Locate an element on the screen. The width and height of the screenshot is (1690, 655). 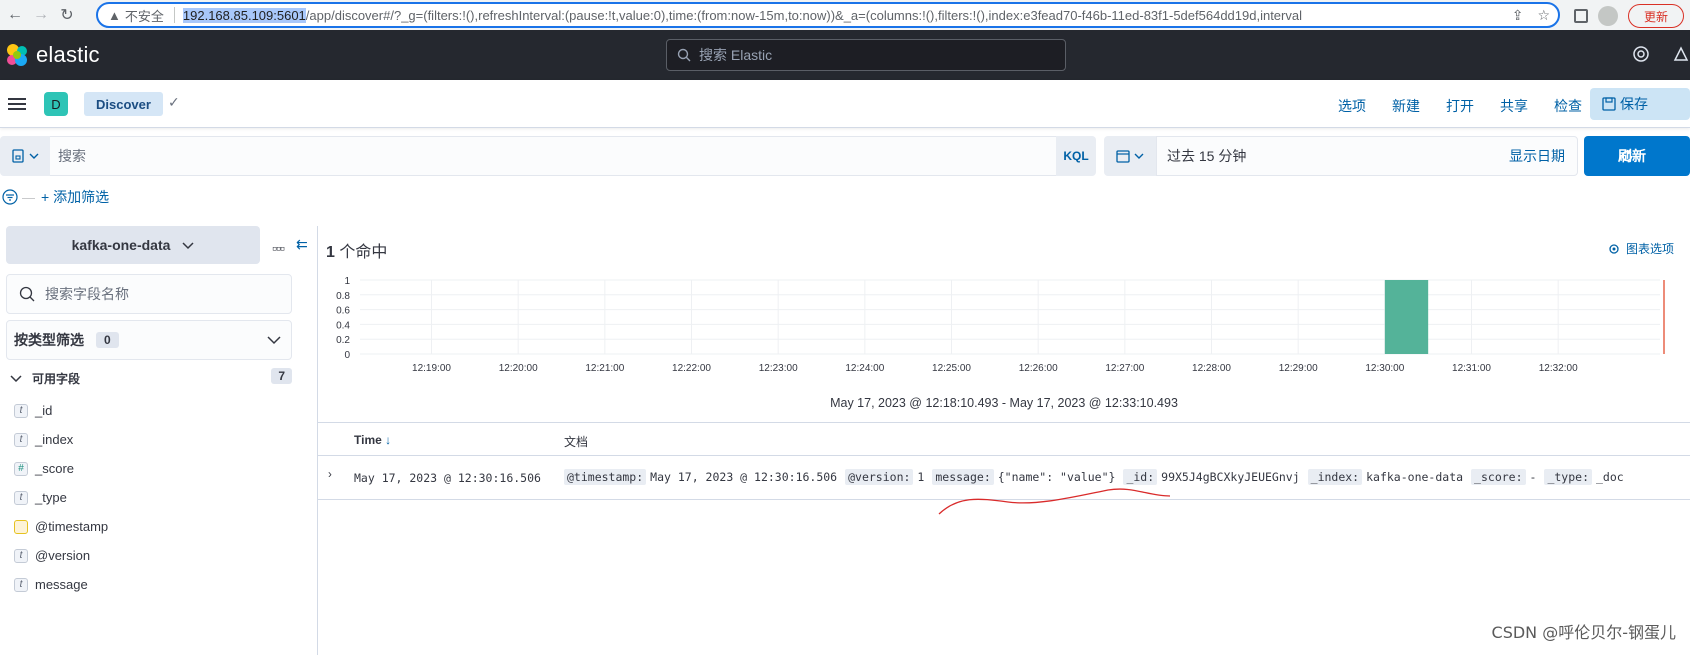
chart-options-label: 图表选项 is located at coordinates (1649, 249).